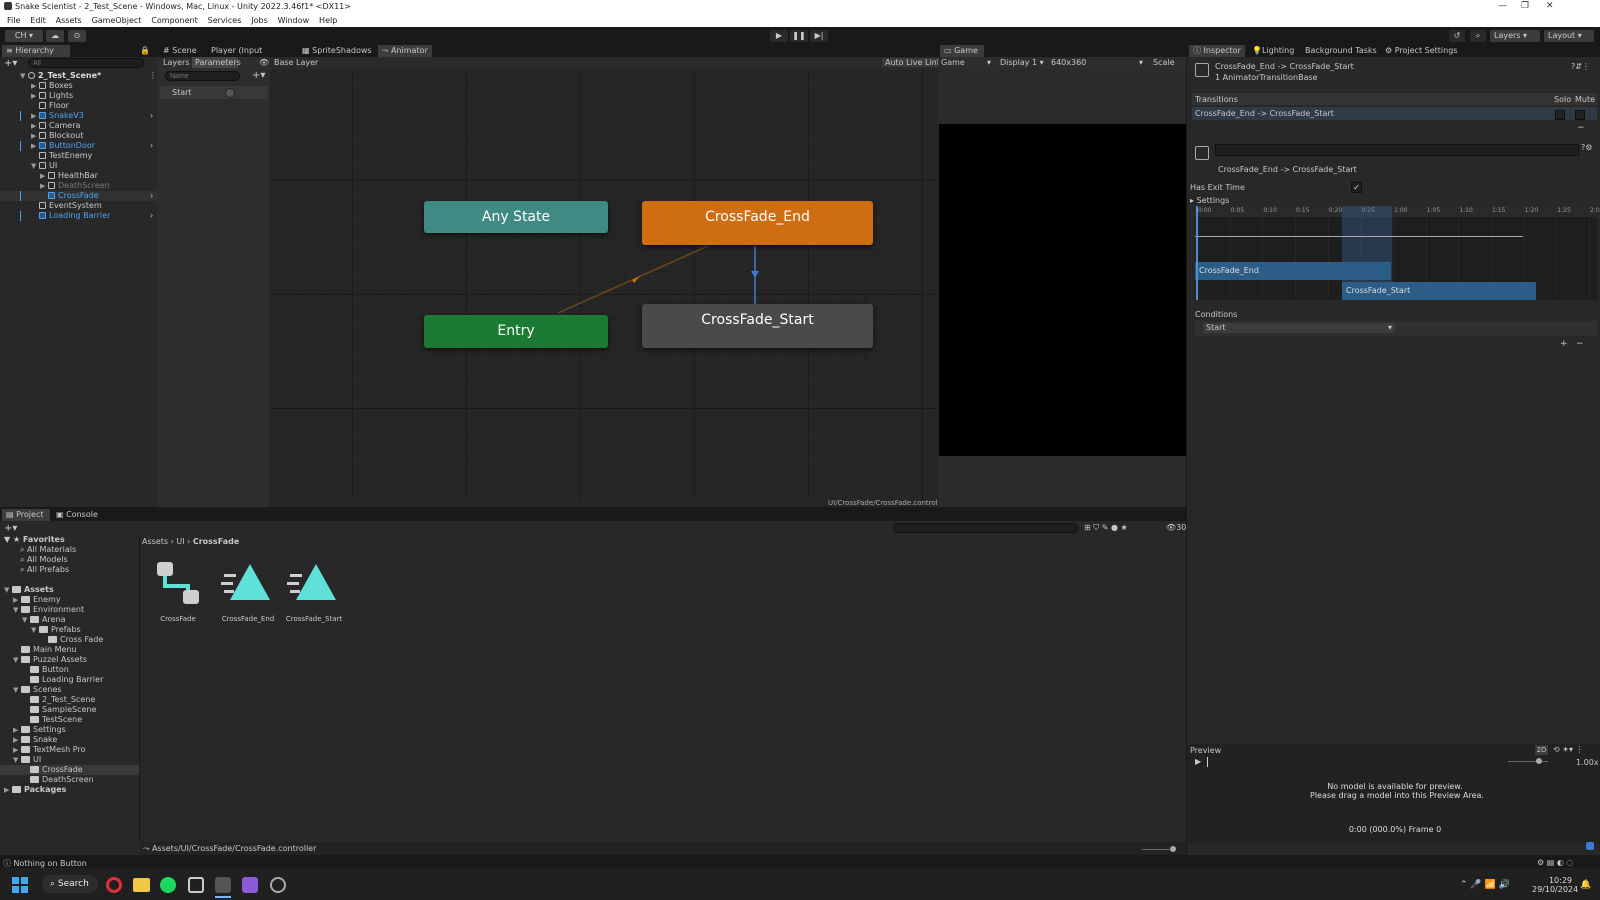  I want to click on add-condition-button: +, so click(1564, 344).